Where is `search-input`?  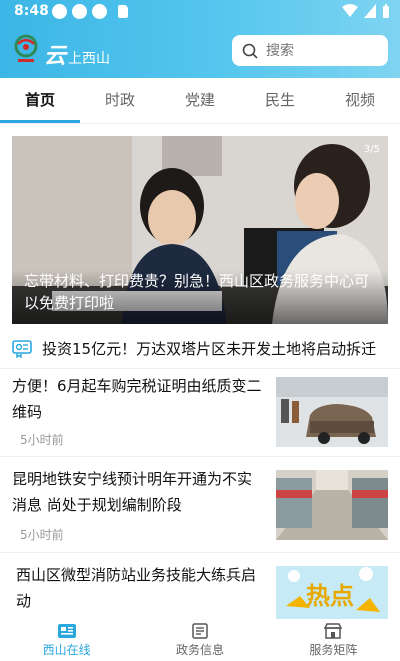 search-input is located at coordinates (316, 50).